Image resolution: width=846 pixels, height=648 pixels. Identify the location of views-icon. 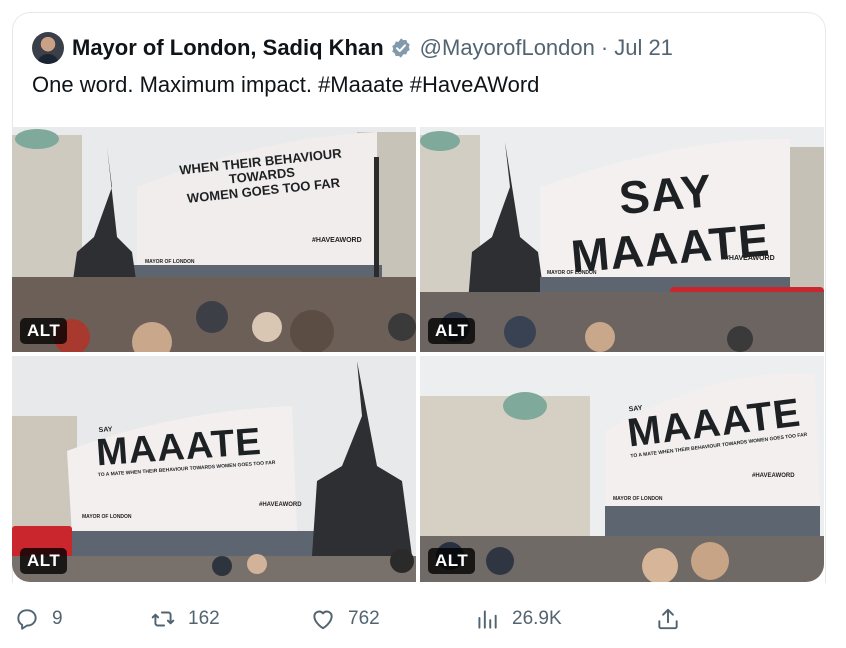
(487, 619).